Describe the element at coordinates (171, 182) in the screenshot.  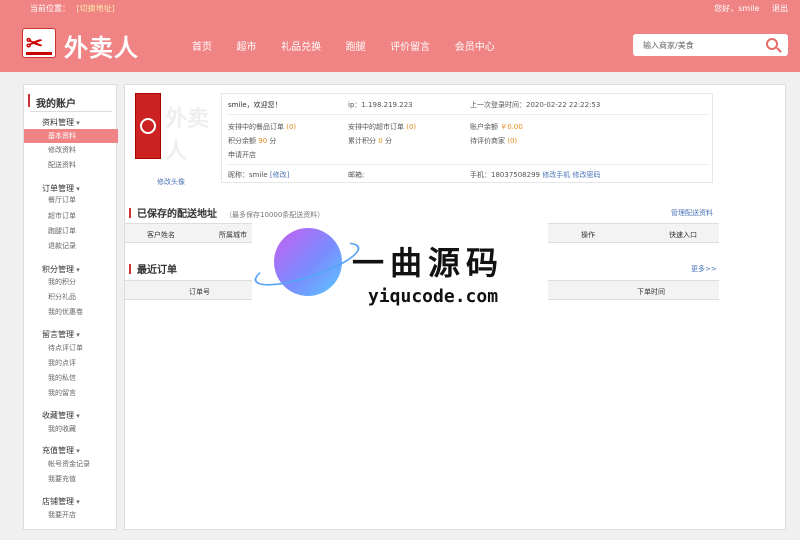
I see `change-avatar-link: 修改头像` at that location.